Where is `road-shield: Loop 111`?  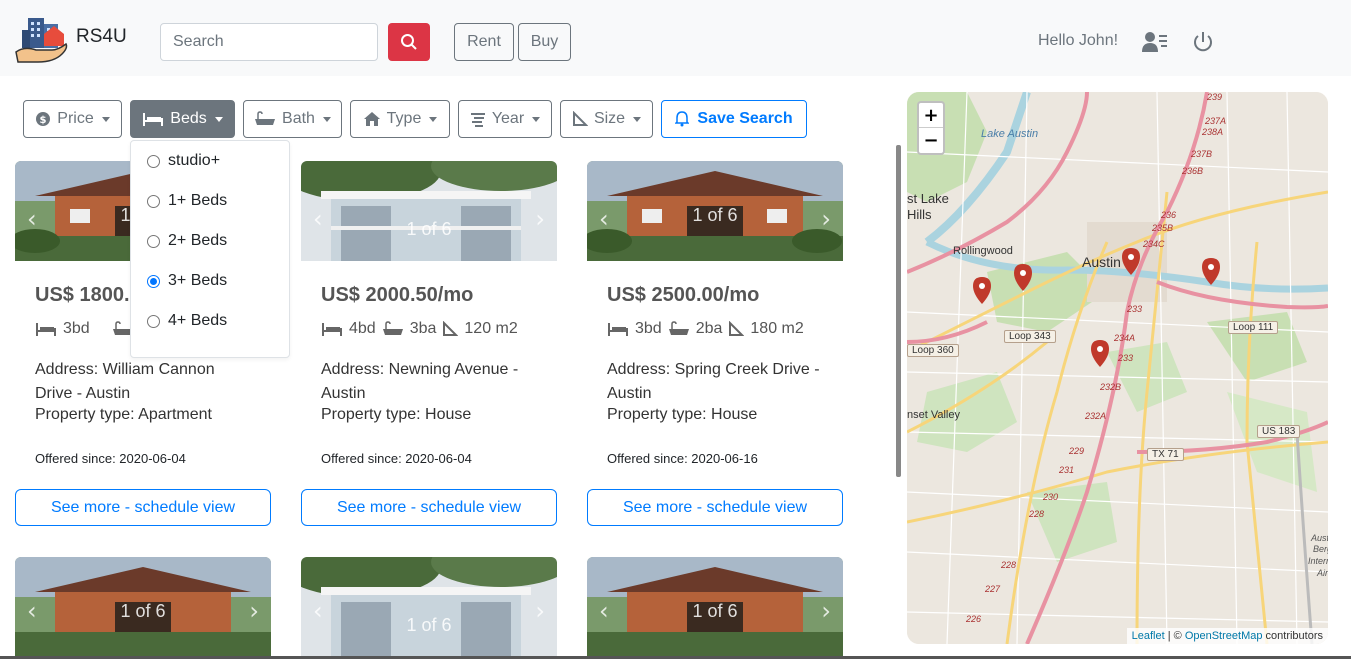
road-shield: Loop 111 is located at coordinates (1253, 327).